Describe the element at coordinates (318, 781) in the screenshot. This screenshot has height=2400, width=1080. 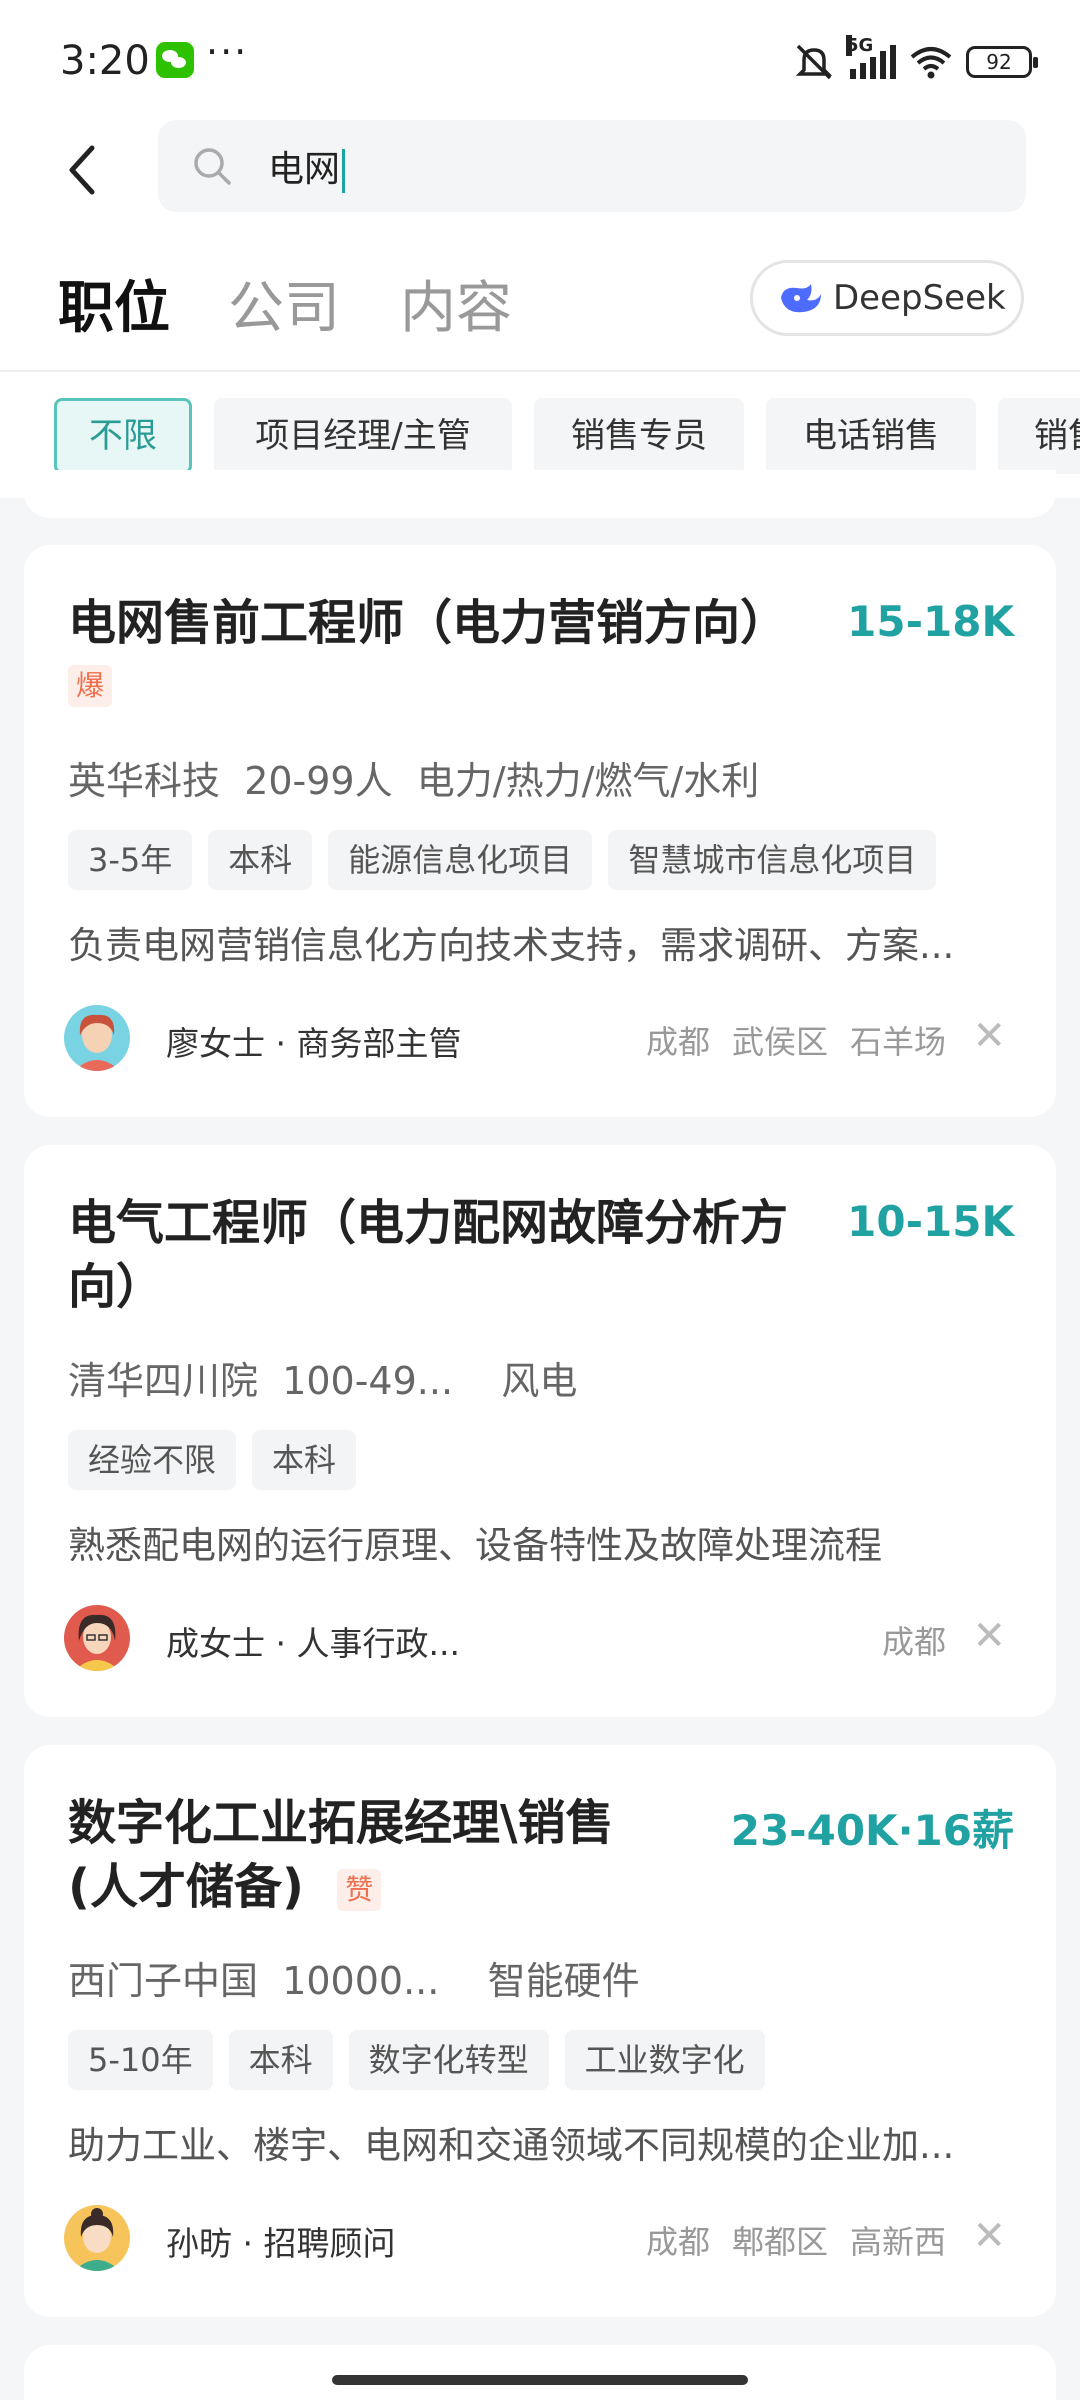
I see `company-size: 20-99人` at that location.